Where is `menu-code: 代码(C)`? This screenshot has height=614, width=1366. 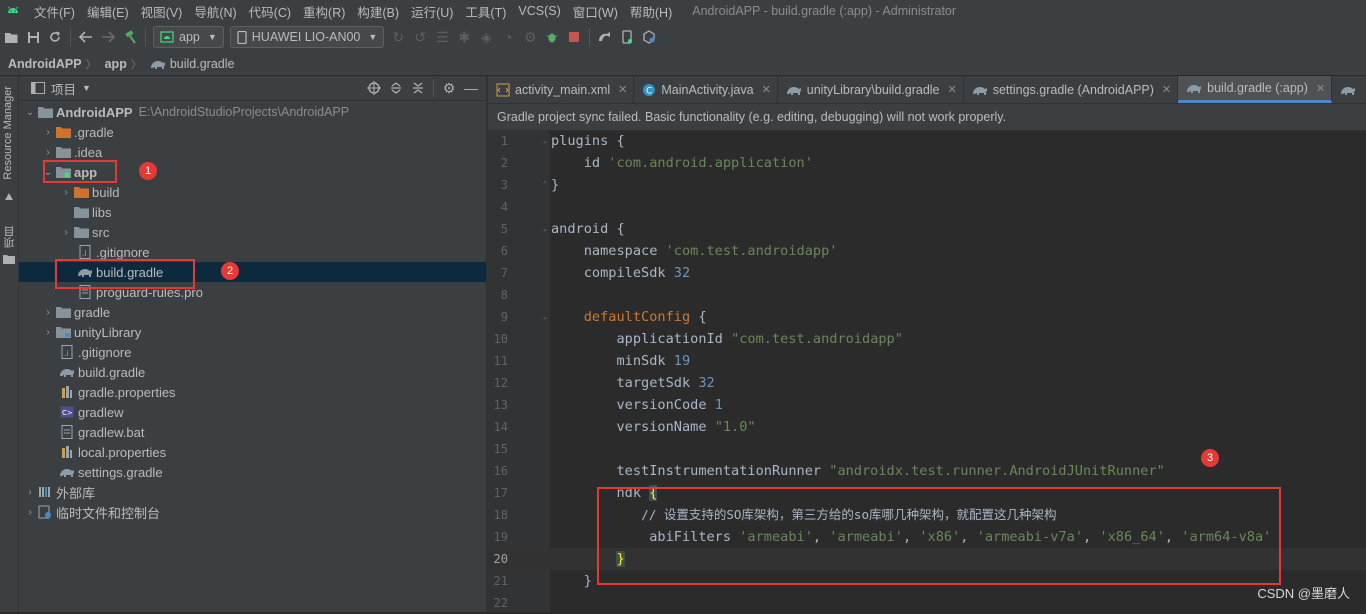
menu-code: 代码(C) is located at coordinates (270, 11).